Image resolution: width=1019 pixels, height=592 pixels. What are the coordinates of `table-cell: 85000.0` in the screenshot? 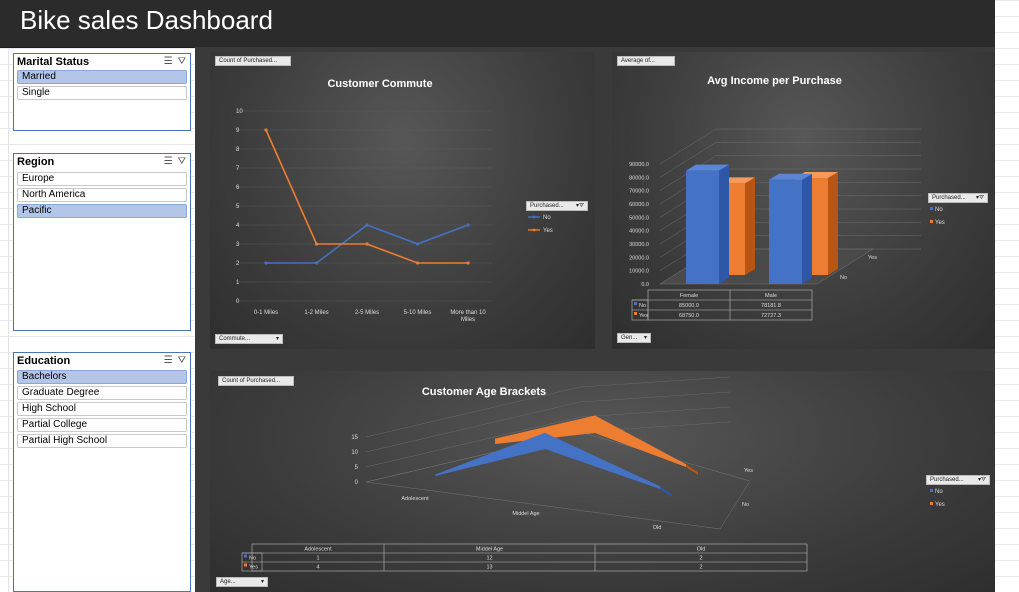 It's located at (689, 306).